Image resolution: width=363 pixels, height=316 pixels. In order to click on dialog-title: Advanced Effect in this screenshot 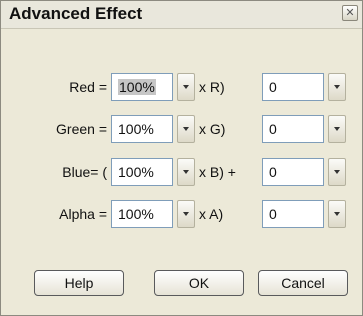, I will do `click(76, 13)`.